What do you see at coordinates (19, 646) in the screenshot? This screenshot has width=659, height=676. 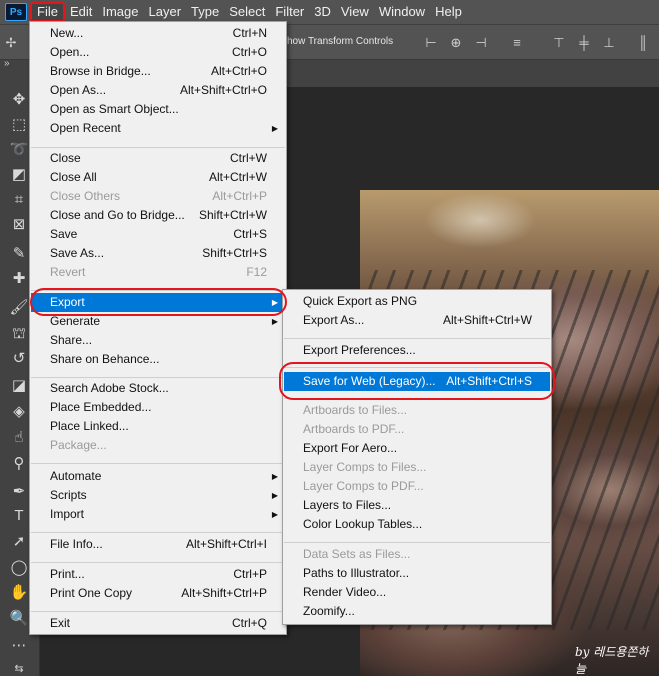 I see `more-icon: ⋯` at bounding box center [19, 646].